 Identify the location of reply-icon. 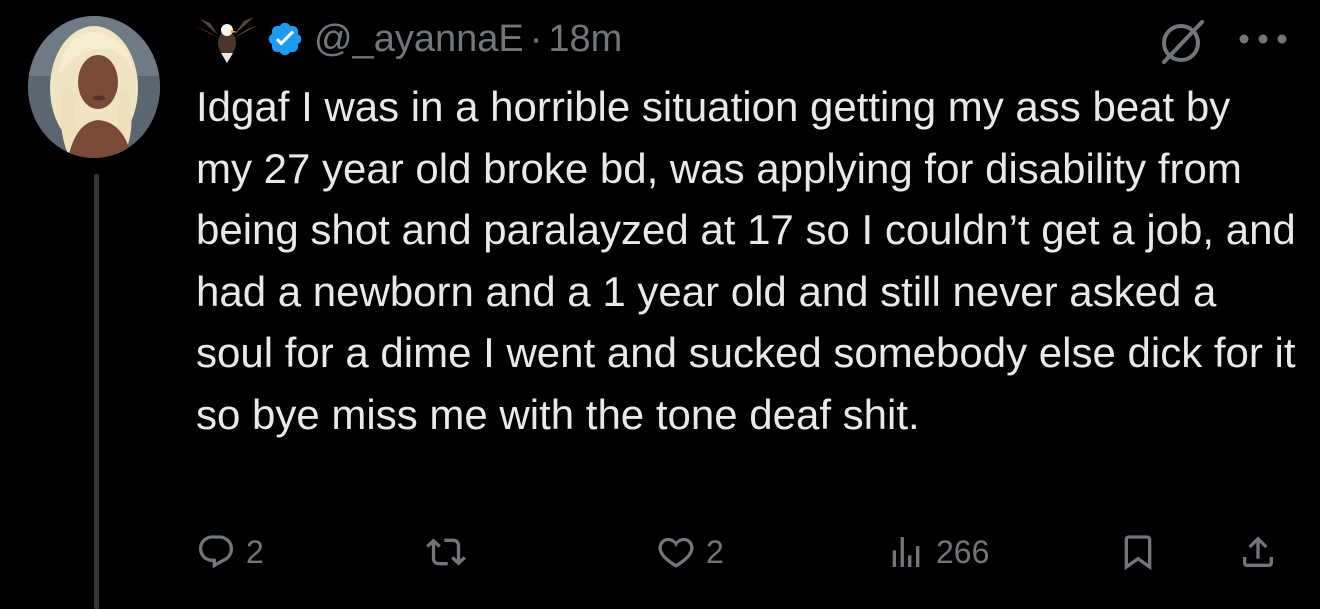
(216, 552).